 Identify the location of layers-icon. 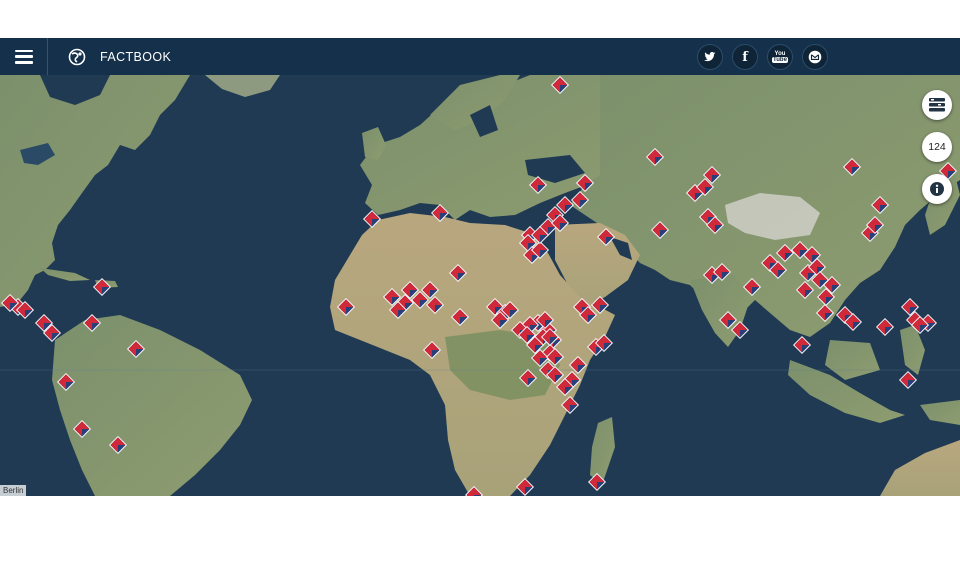
(937, 105).